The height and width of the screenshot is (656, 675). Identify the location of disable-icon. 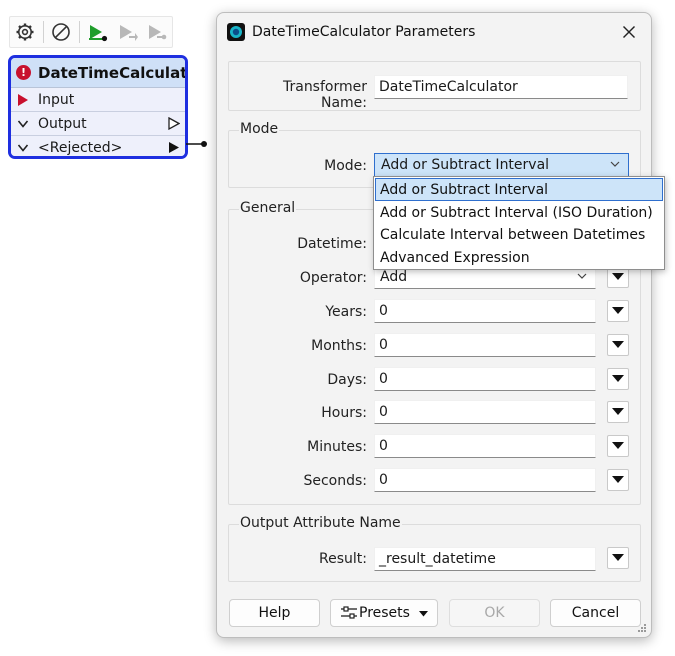
(62, 32).